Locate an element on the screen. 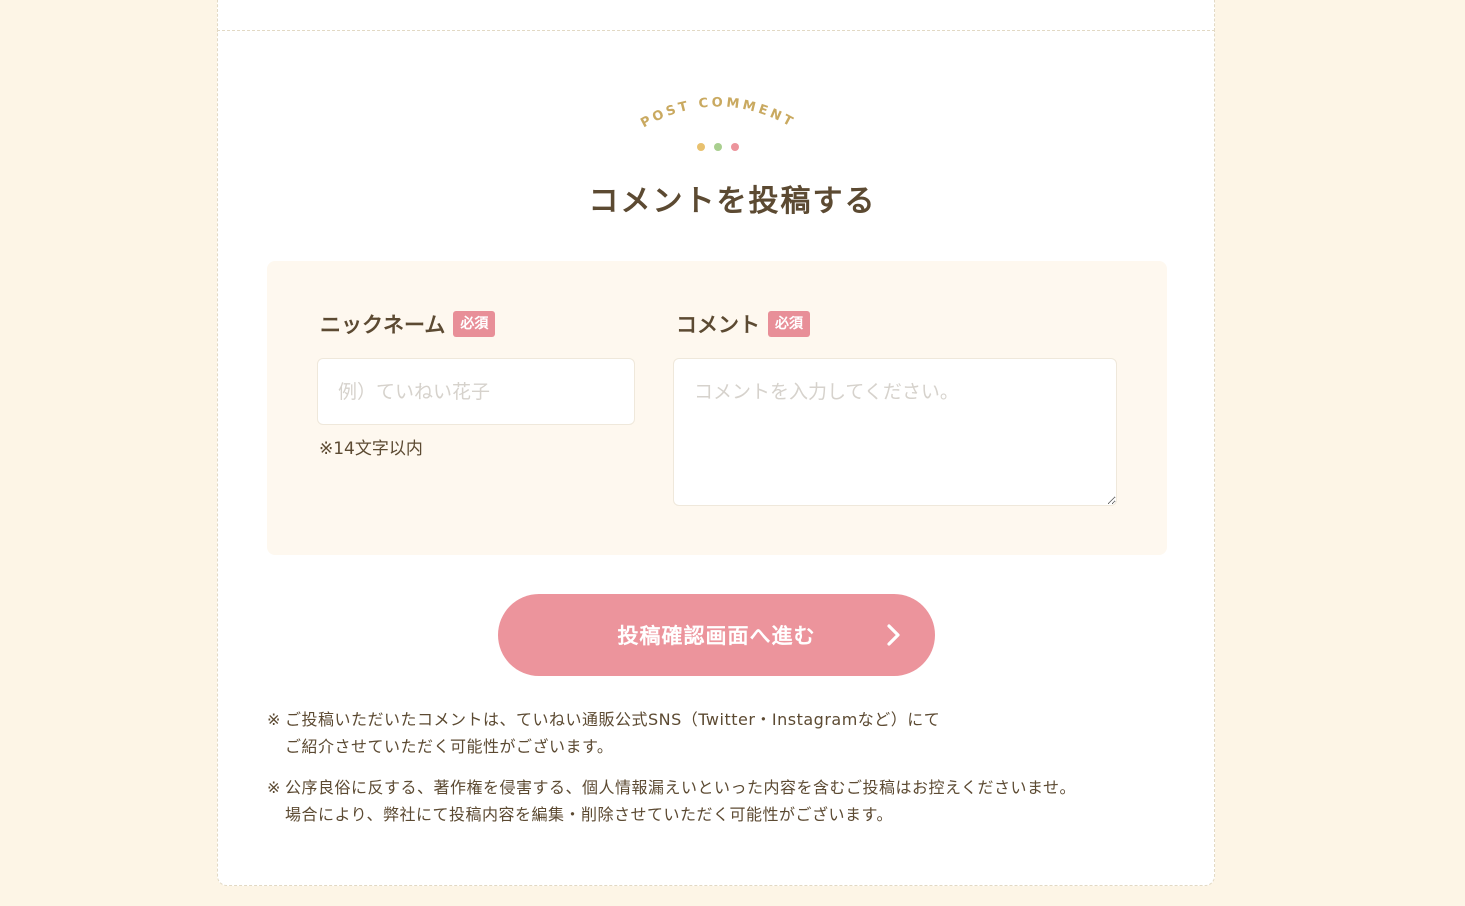 The image size is (1465, 906). previous-card-bottom is located at coordinates (716, 15).